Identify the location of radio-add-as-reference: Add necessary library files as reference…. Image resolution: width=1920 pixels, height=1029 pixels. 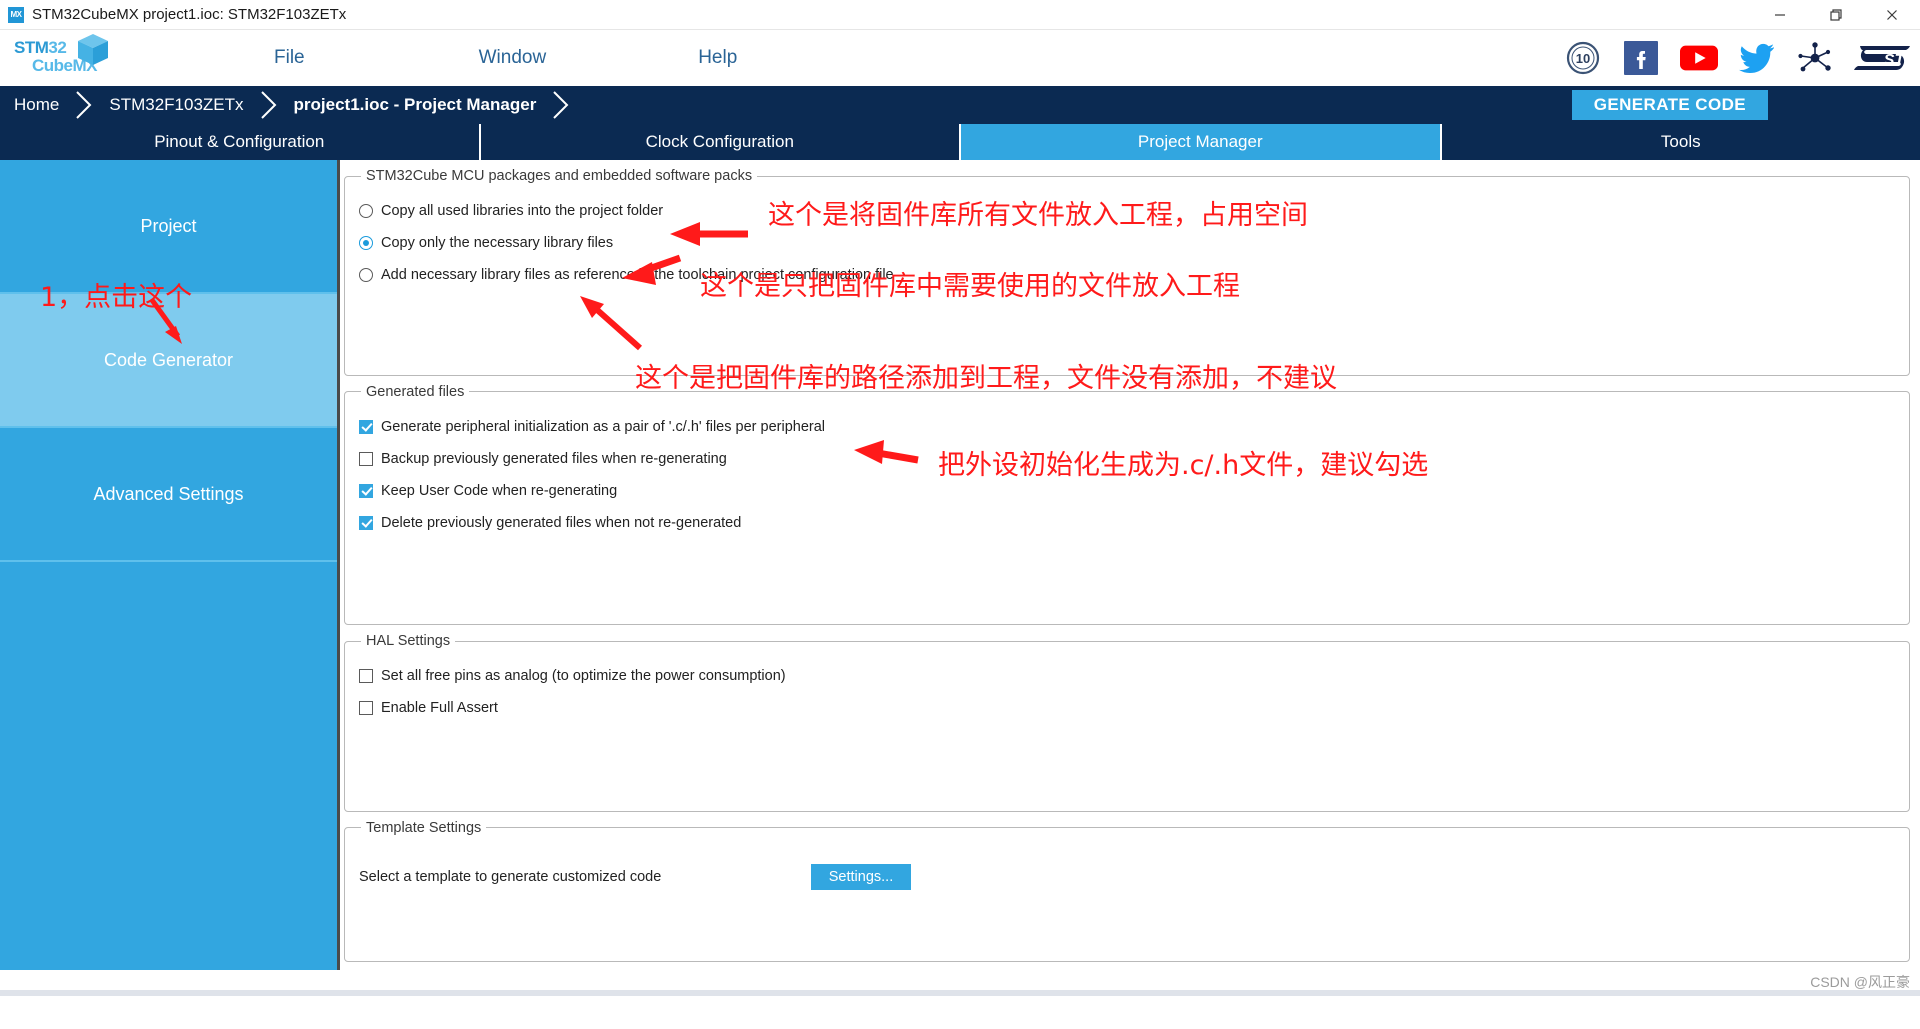
(1127, 275).